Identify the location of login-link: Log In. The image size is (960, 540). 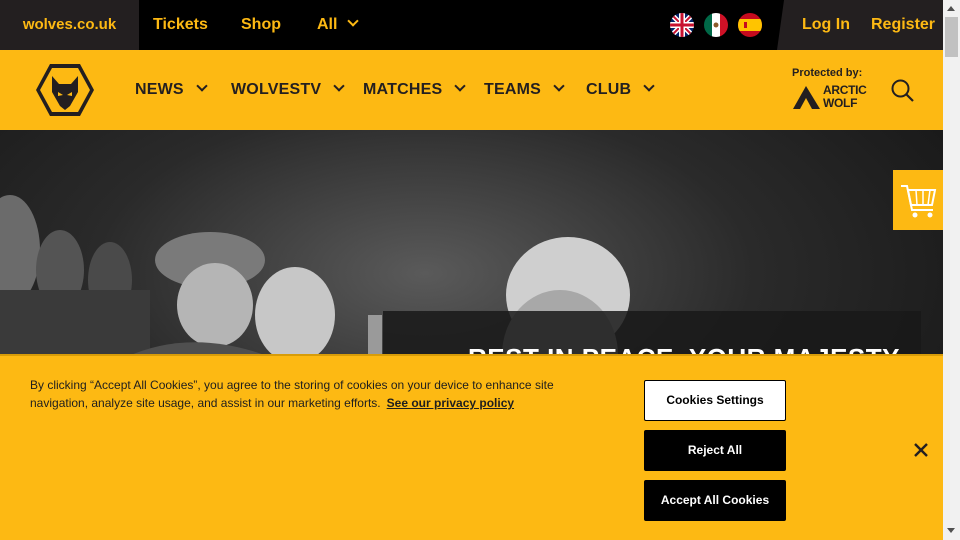
(826, 25).